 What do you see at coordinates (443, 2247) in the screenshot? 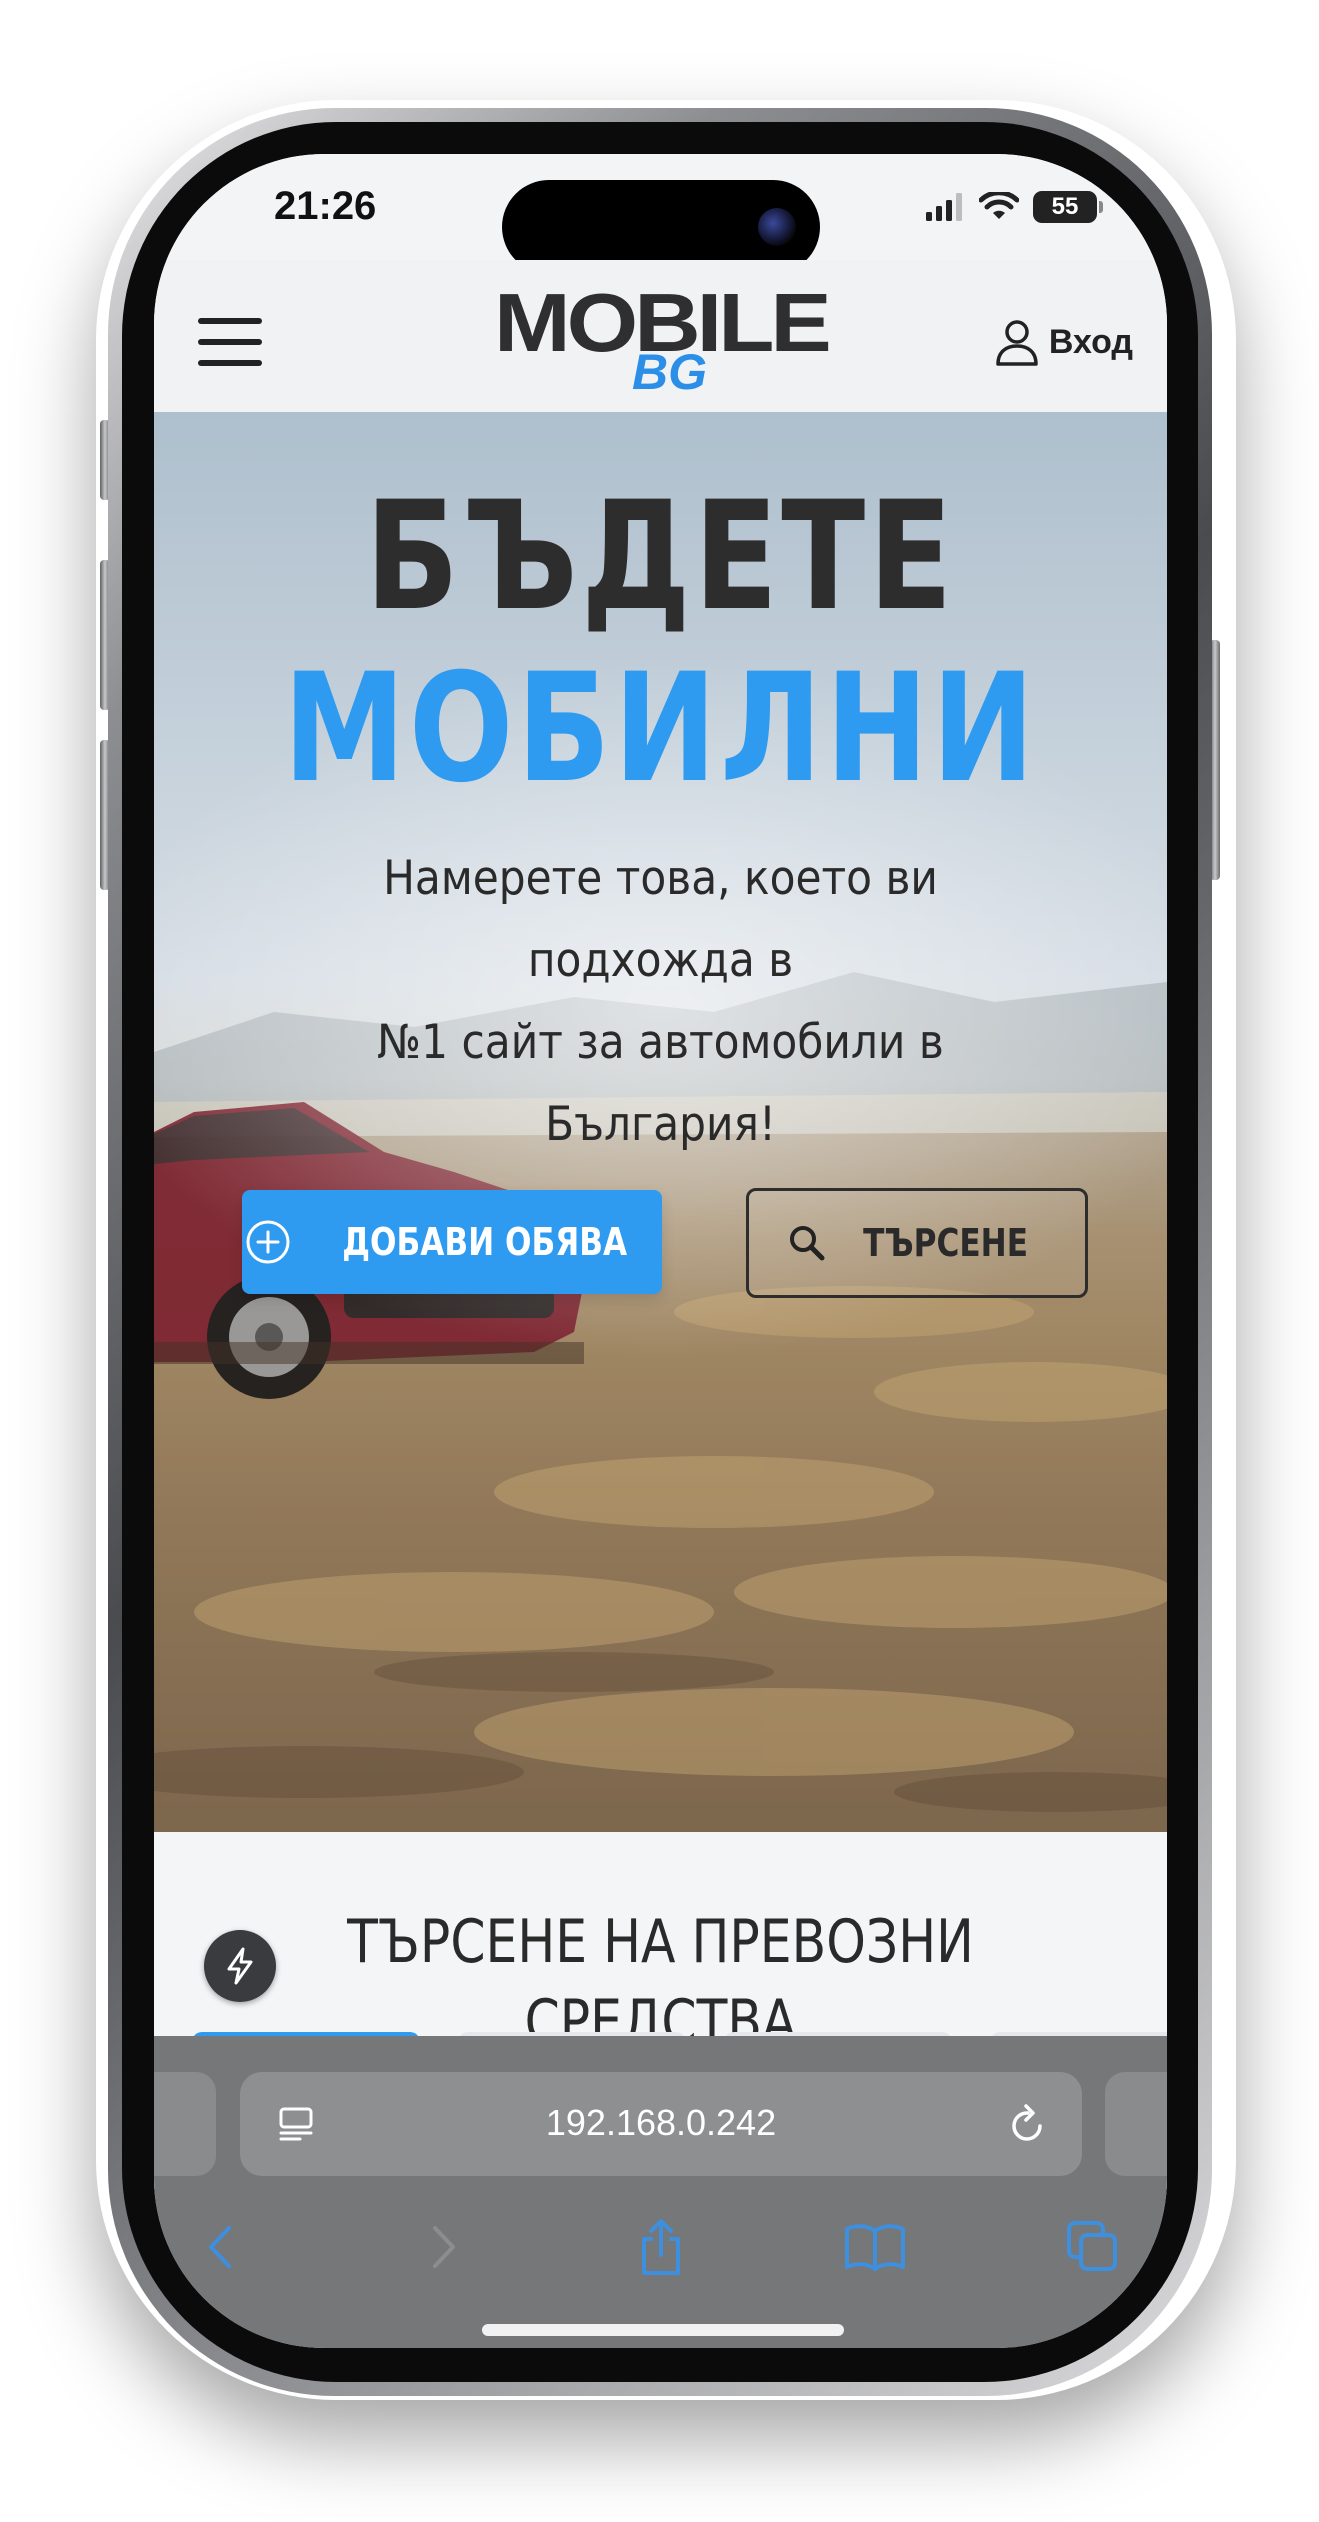
I see `forward-icon` at bounding box center [443, 2247].